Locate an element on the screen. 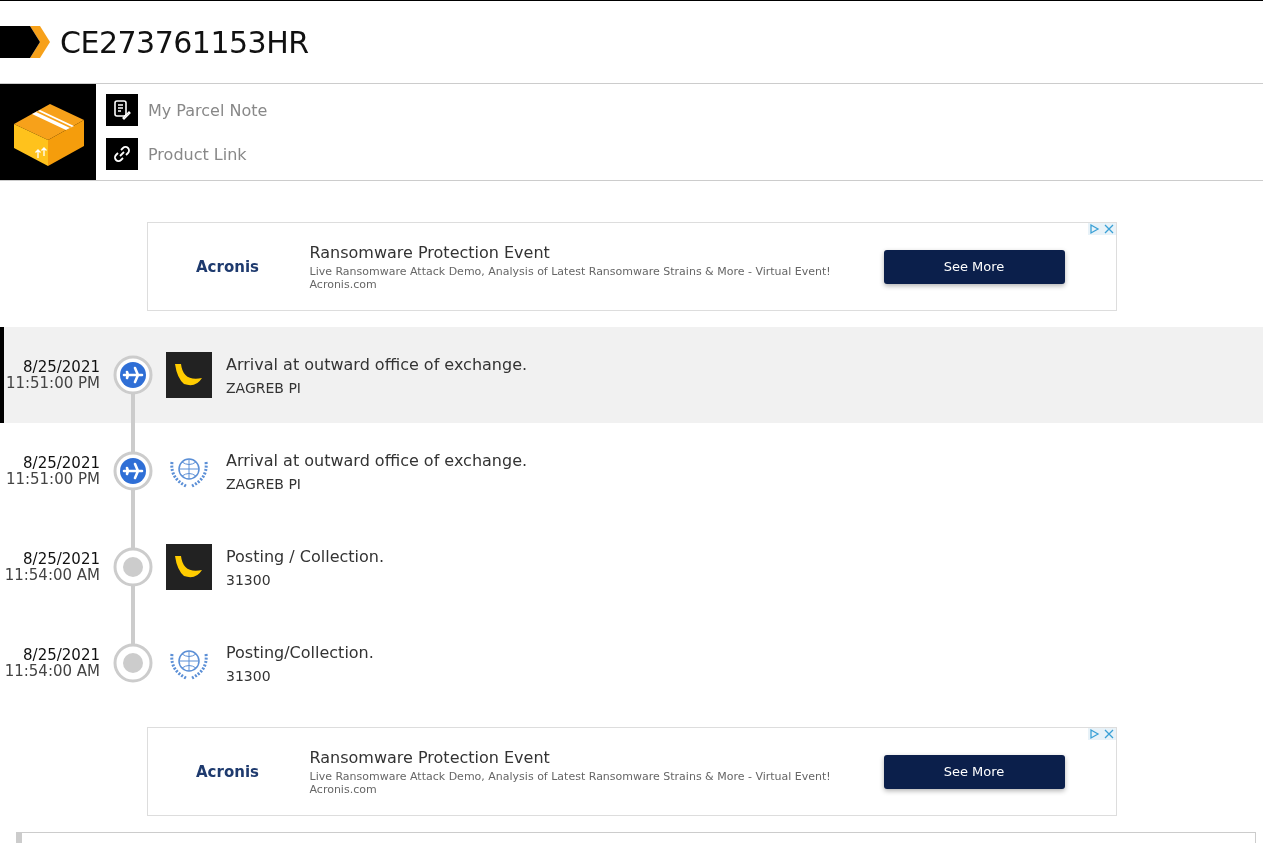 The width and height of the screenshot is (1263, 843). tracking-number: CE273761153HR is located at coordinates (184, 42).